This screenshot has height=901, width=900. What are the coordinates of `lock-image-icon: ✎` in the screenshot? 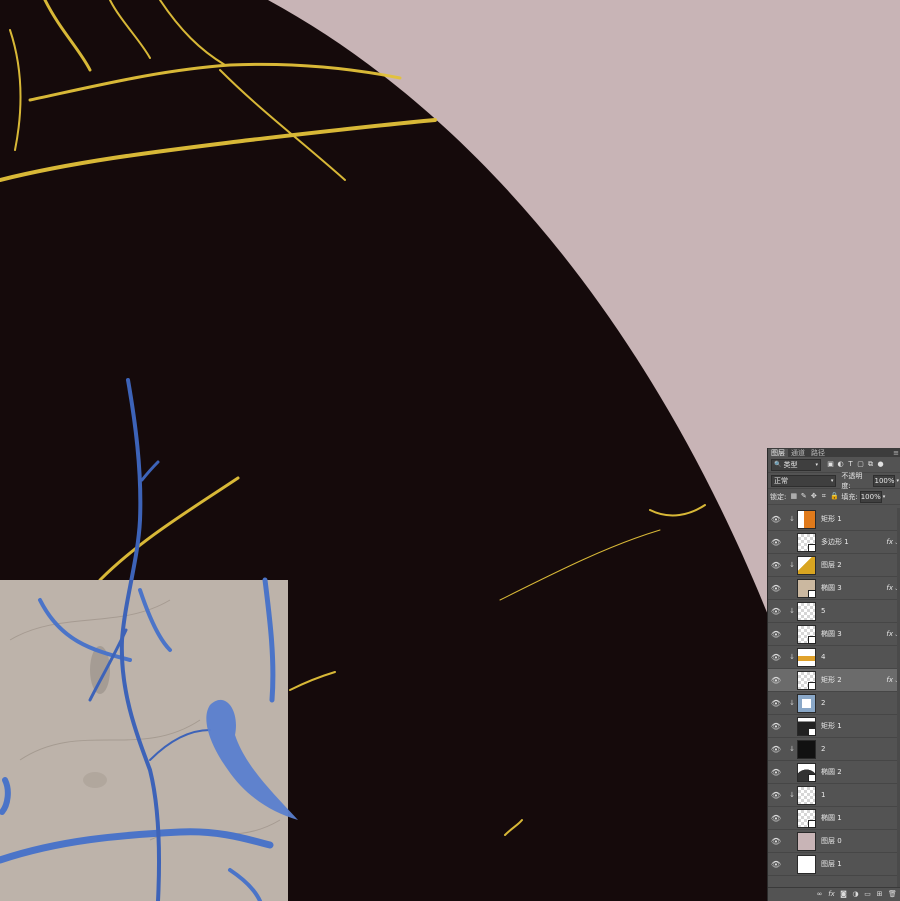 It's located at (803, 496).